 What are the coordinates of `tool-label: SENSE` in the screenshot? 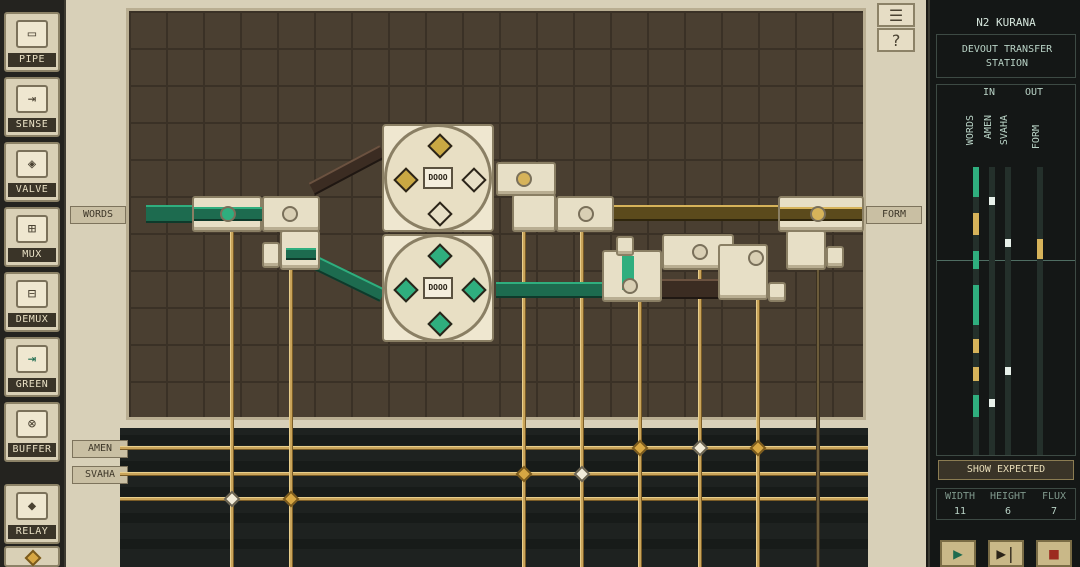 It's located at (32, 125).